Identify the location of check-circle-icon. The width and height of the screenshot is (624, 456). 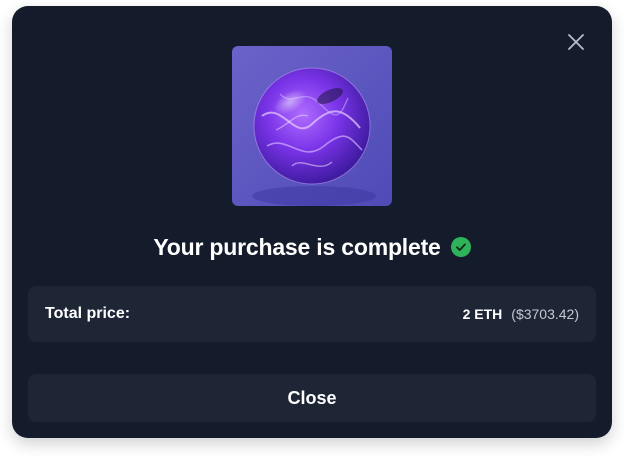
(460, 247).